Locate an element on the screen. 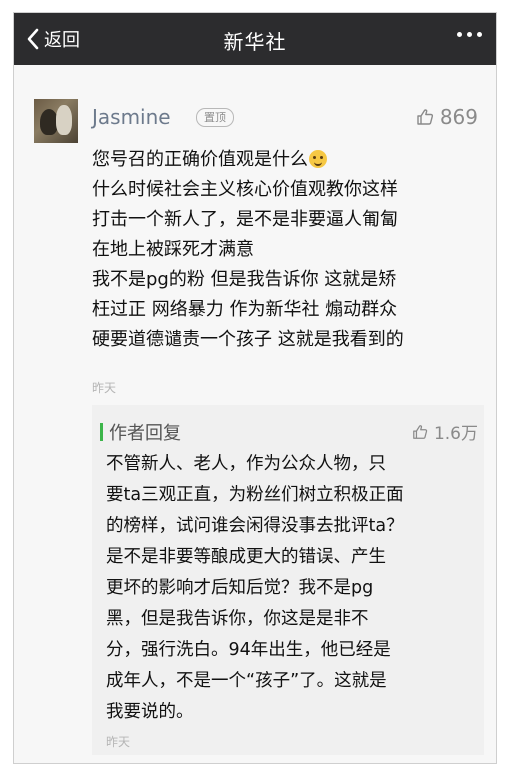 This screenshot has height=774, width=510. avatar is located at coordinates (56, 121).